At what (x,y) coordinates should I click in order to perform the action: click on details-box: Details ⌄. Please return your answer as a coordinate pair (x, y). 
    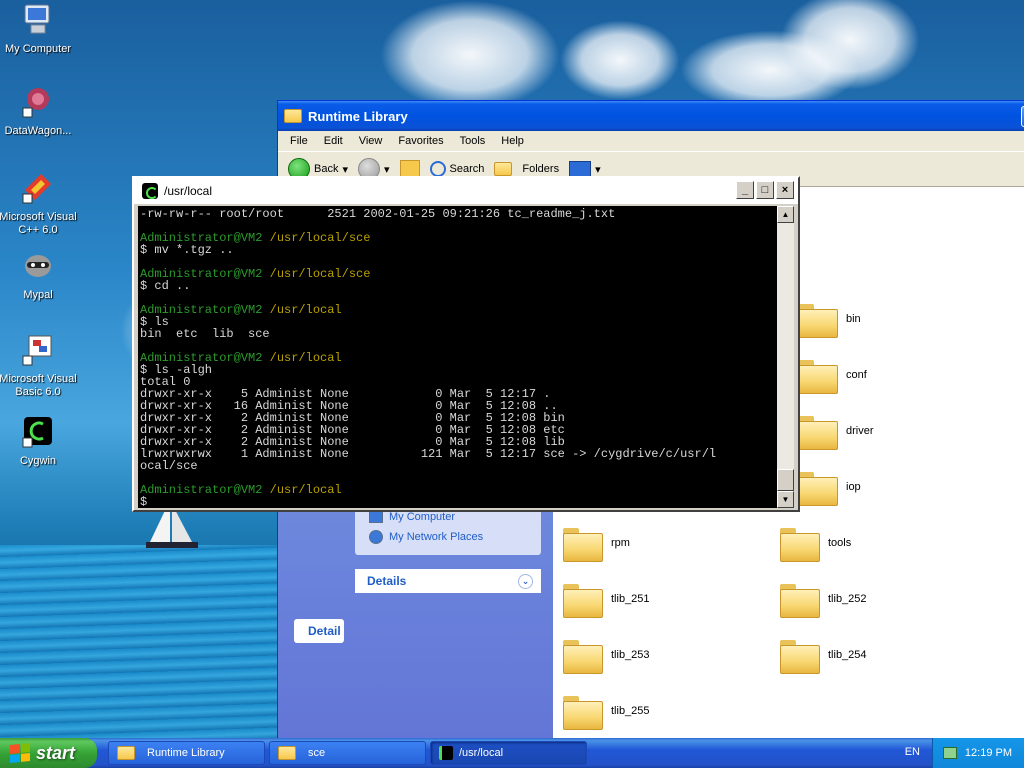
    Looking at the image, I should click on (448, 581).